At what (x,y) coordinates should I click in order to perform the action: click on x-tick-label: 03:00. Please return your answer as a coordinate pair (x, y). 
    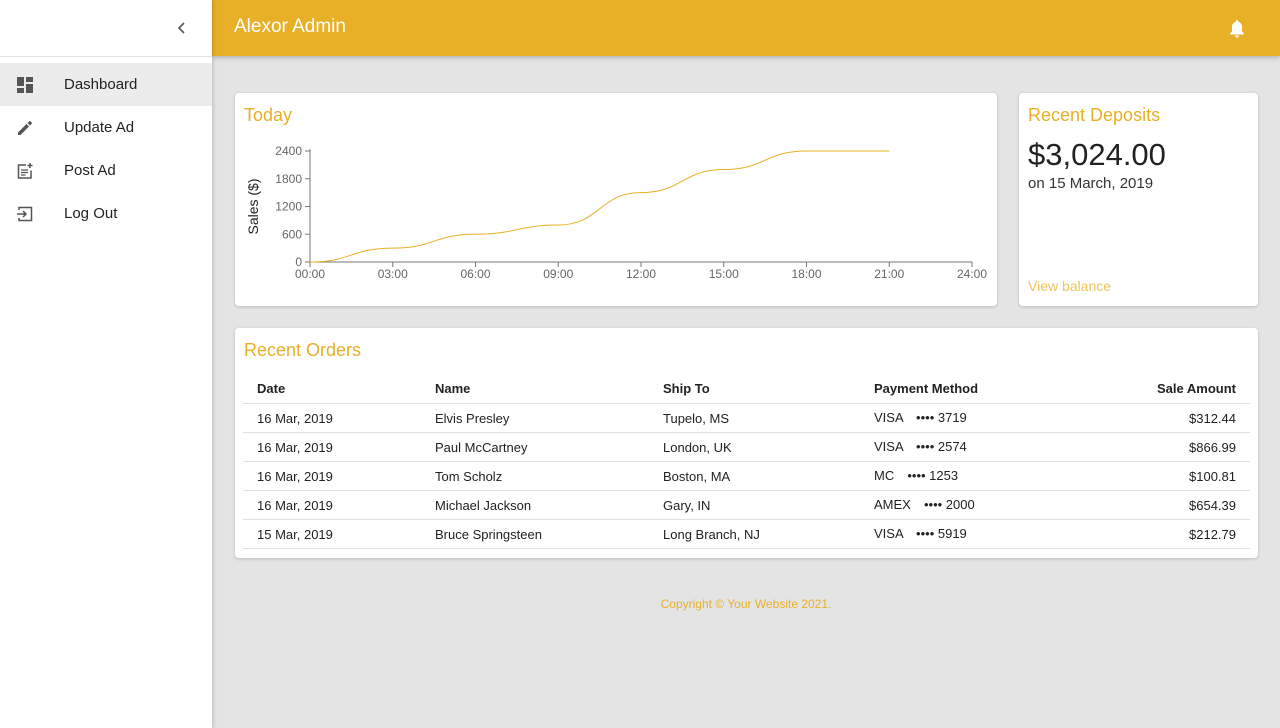
    Looking at the image, I should click on (393, 274).